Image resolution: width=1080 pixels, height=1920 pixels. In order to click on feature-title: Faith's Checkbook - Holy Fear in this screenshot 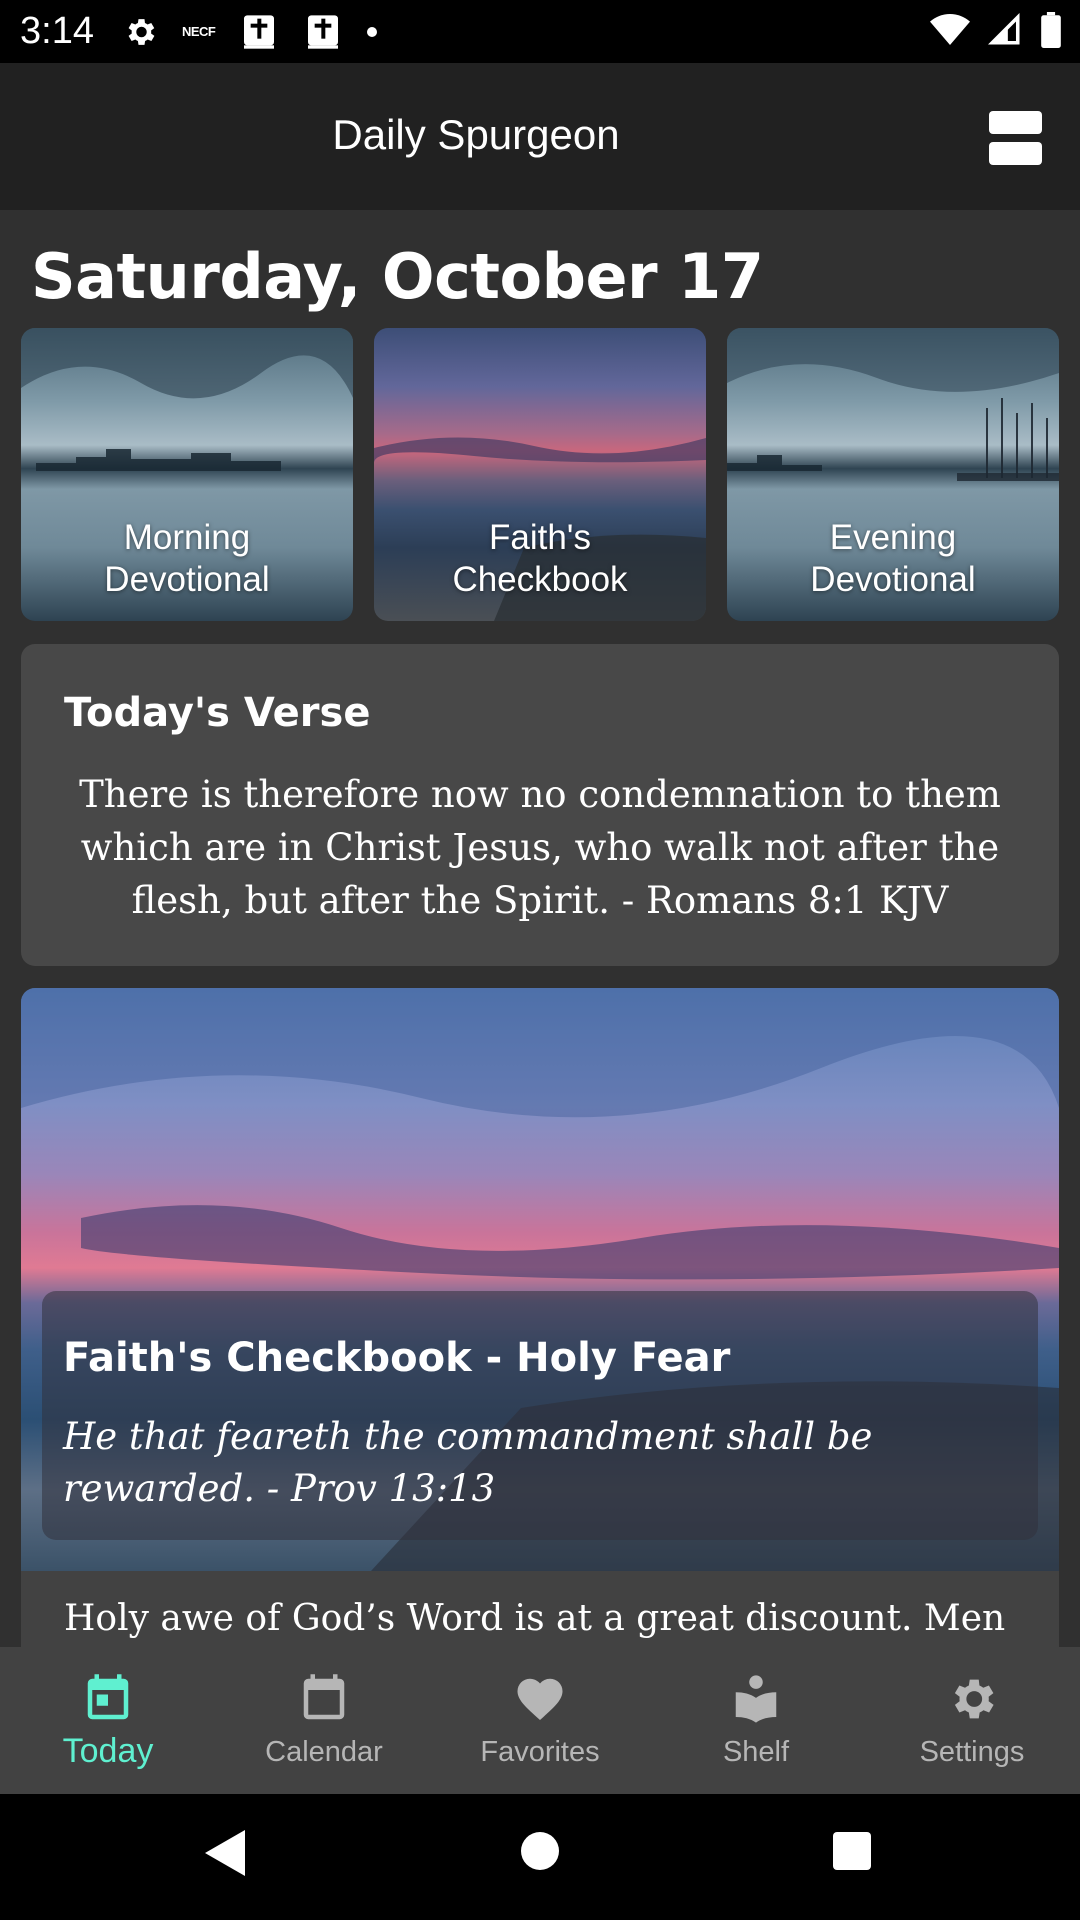, I will do `click(397, 1358)`.